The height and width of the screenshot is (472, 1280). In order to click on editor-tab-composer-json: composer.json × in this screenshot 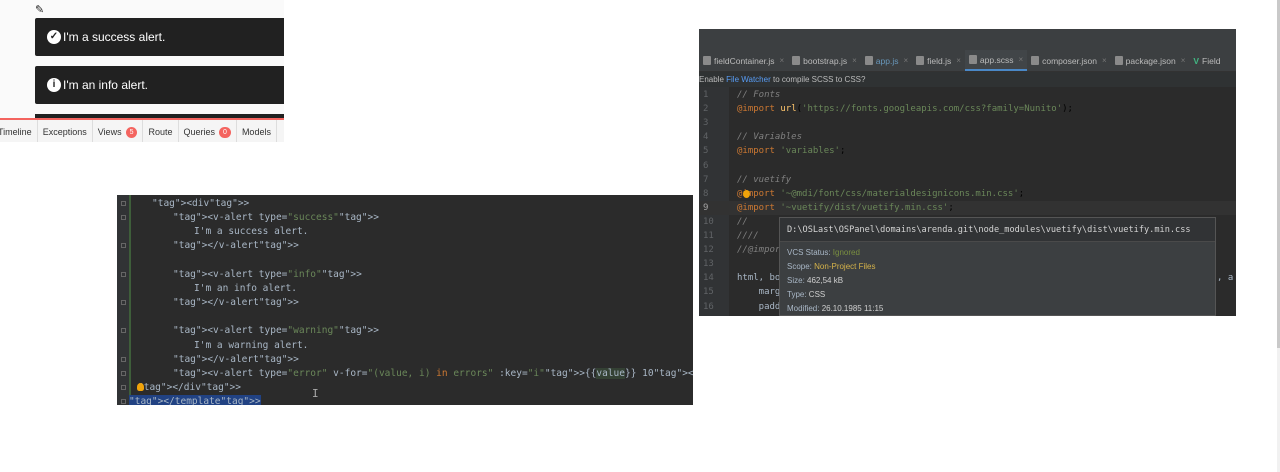, I will do `click(1068, 60)`.